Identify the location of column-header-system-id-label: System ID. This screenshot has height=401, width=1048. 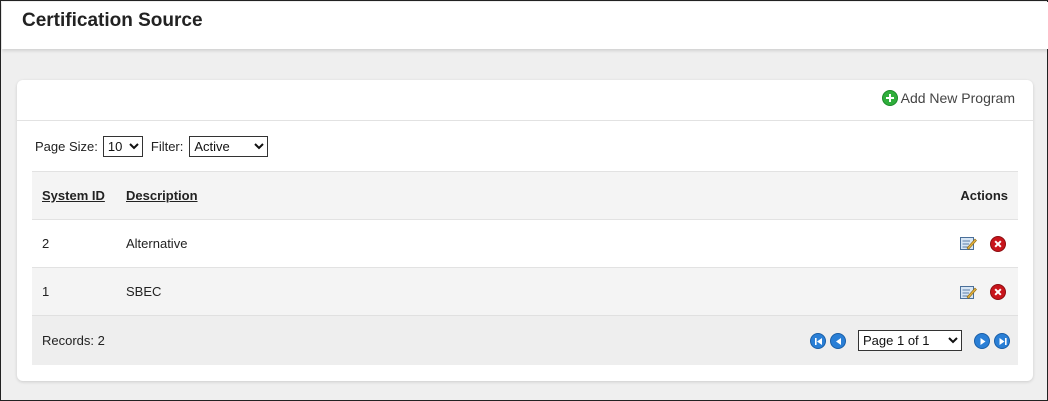
(73, 195).